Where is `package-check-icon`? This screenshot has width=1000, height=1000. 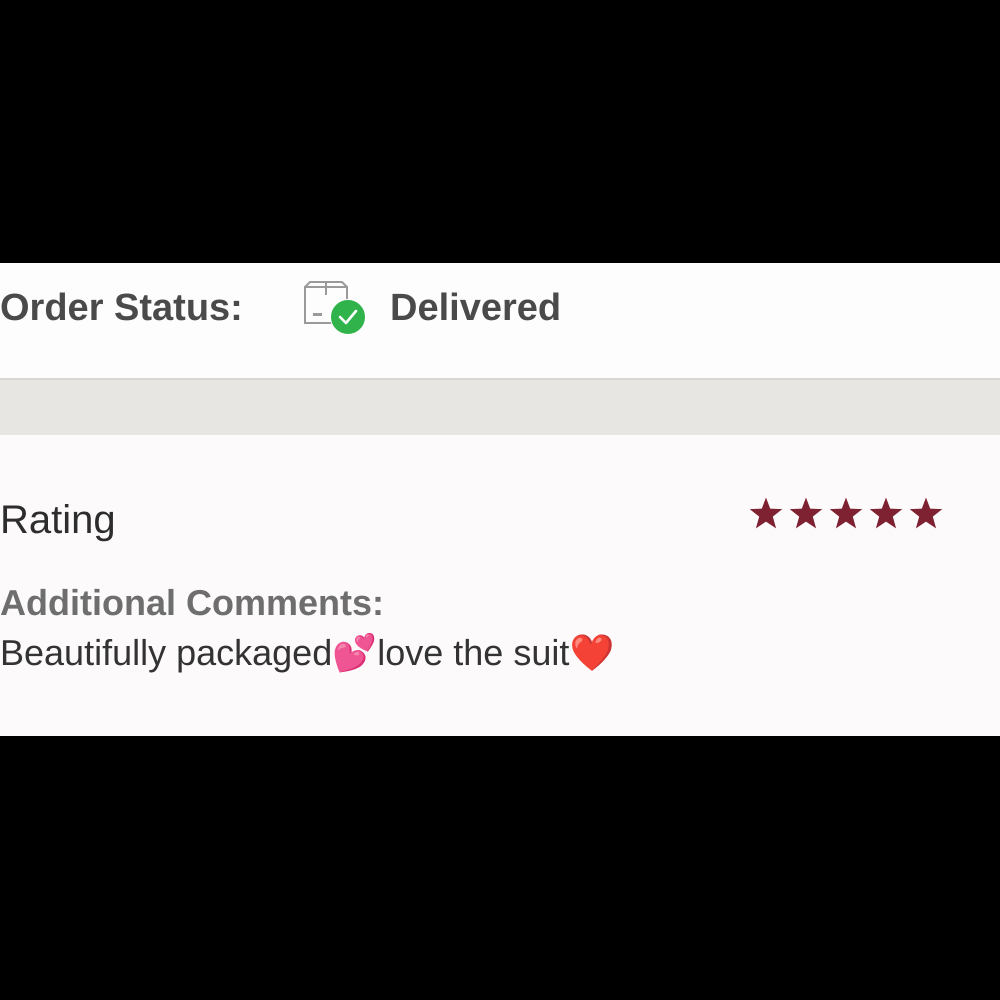 package-check-icon is located at coordinates (335, 308).